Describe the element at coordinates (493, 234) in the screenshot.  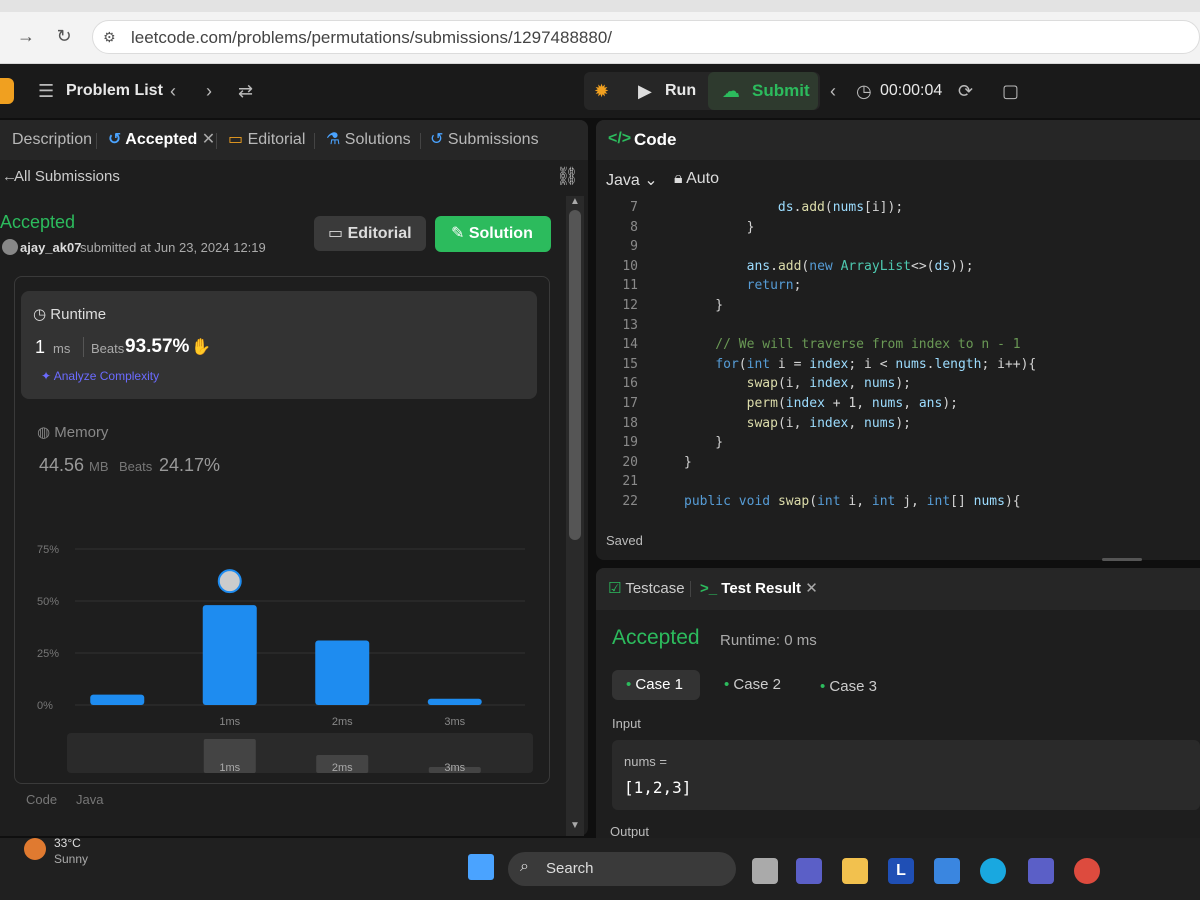
I see `solution-button: ✎ Solution` at that location.